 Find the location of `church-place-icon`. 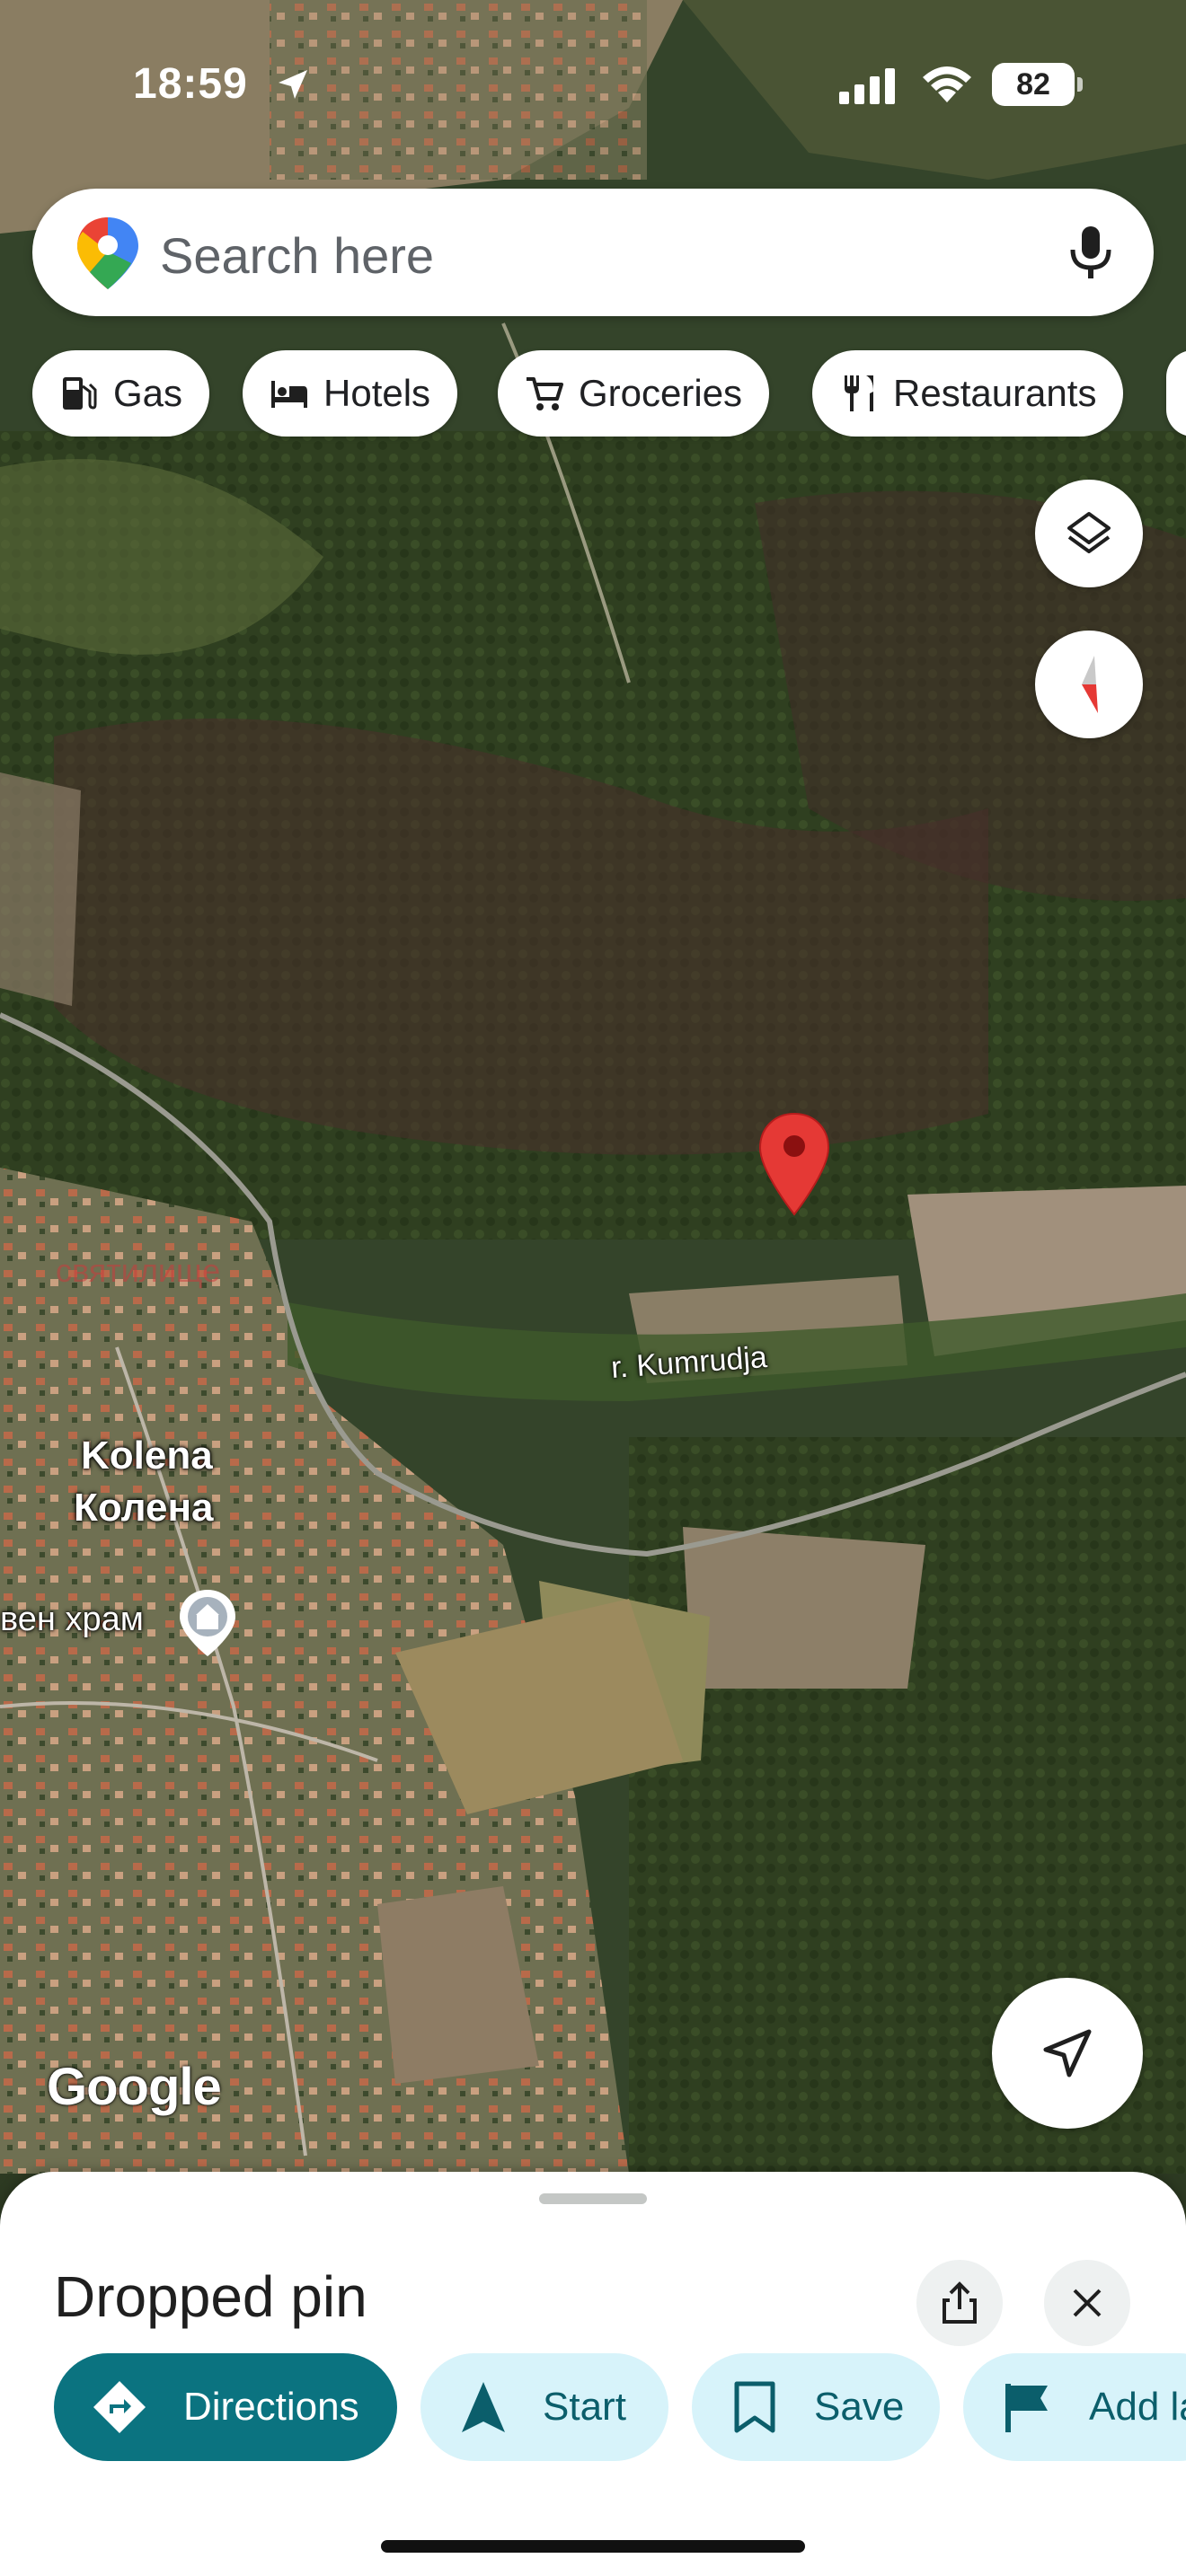

church-place-icon is located at coordinates (207, 1622).